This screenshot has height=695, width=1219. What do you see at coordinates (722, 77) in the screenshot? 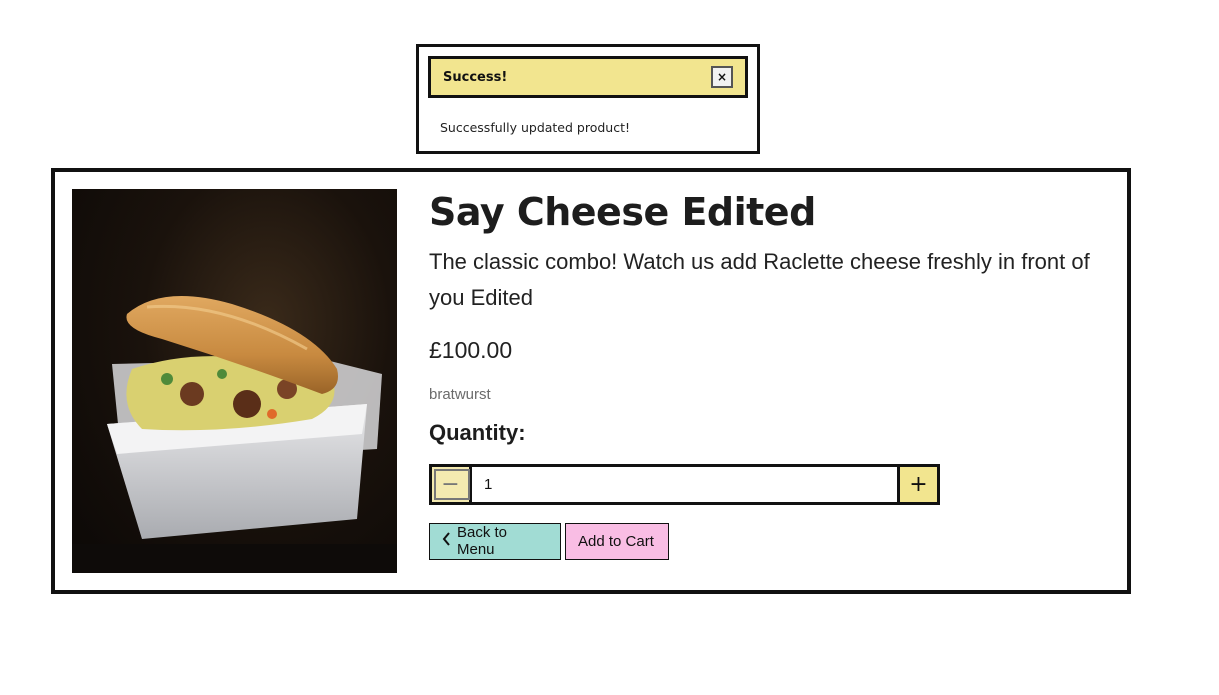
I see `toast-close-button: ×` at bounding box center [722, 77].